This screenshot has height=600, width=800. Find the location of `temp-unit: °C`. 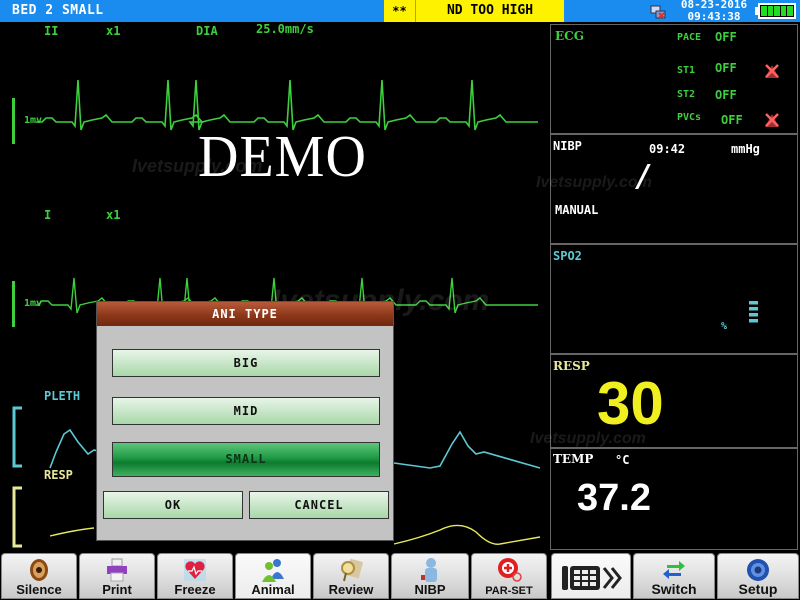

temp-unit: °C is located at coordinates (622, 460).